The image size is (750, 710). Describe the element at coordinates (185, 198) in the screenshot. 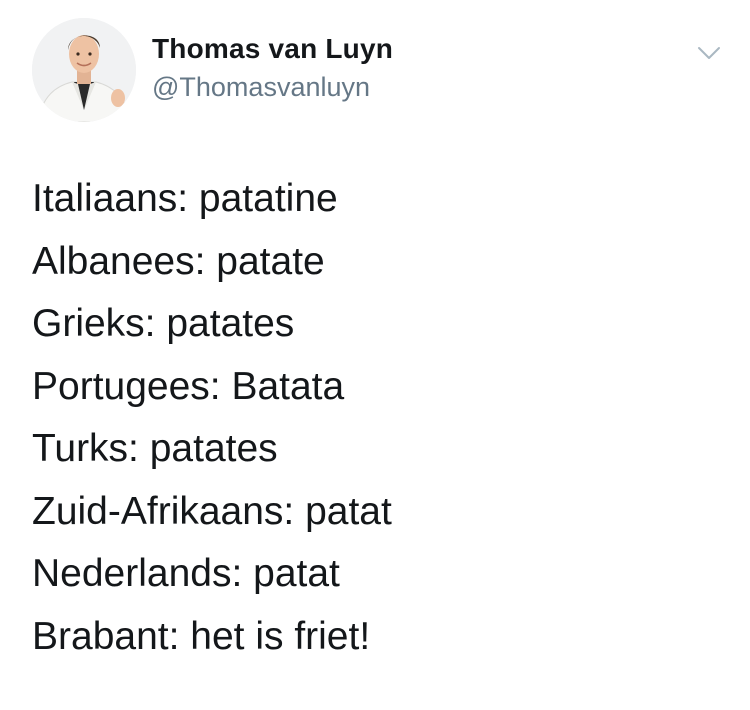

I see `tweet-line: Italiaans: patatine` at that location.